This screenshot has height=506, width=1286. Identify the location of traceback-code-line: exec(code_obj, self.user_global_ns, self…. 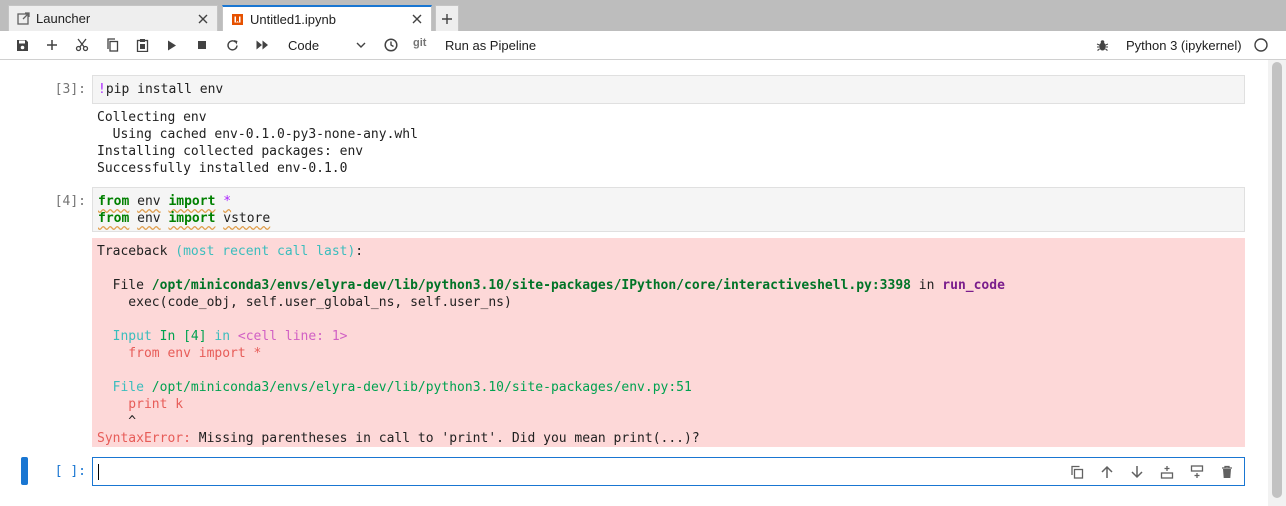
(304, 302).